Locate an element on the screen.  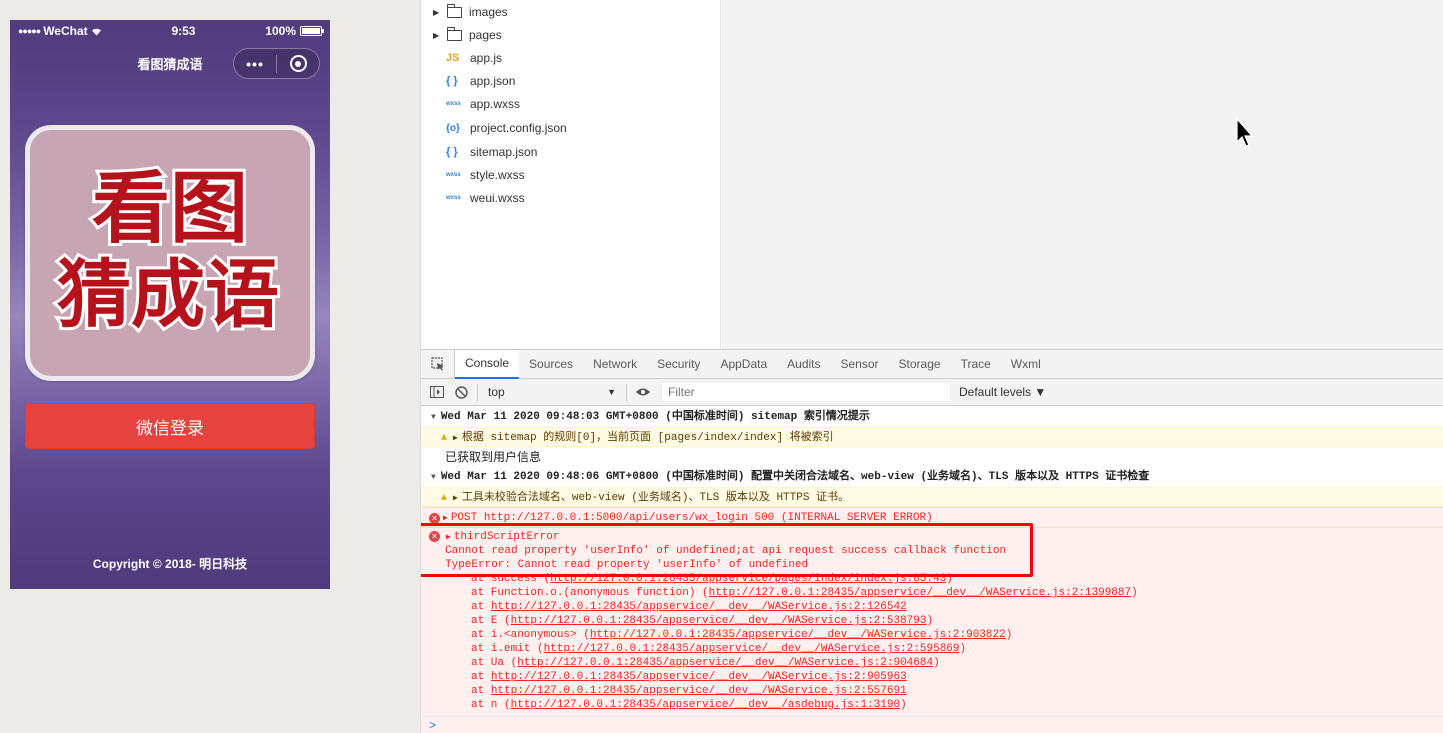
wechat-login-button: 微信登录 is located at coordinates (170, 426).